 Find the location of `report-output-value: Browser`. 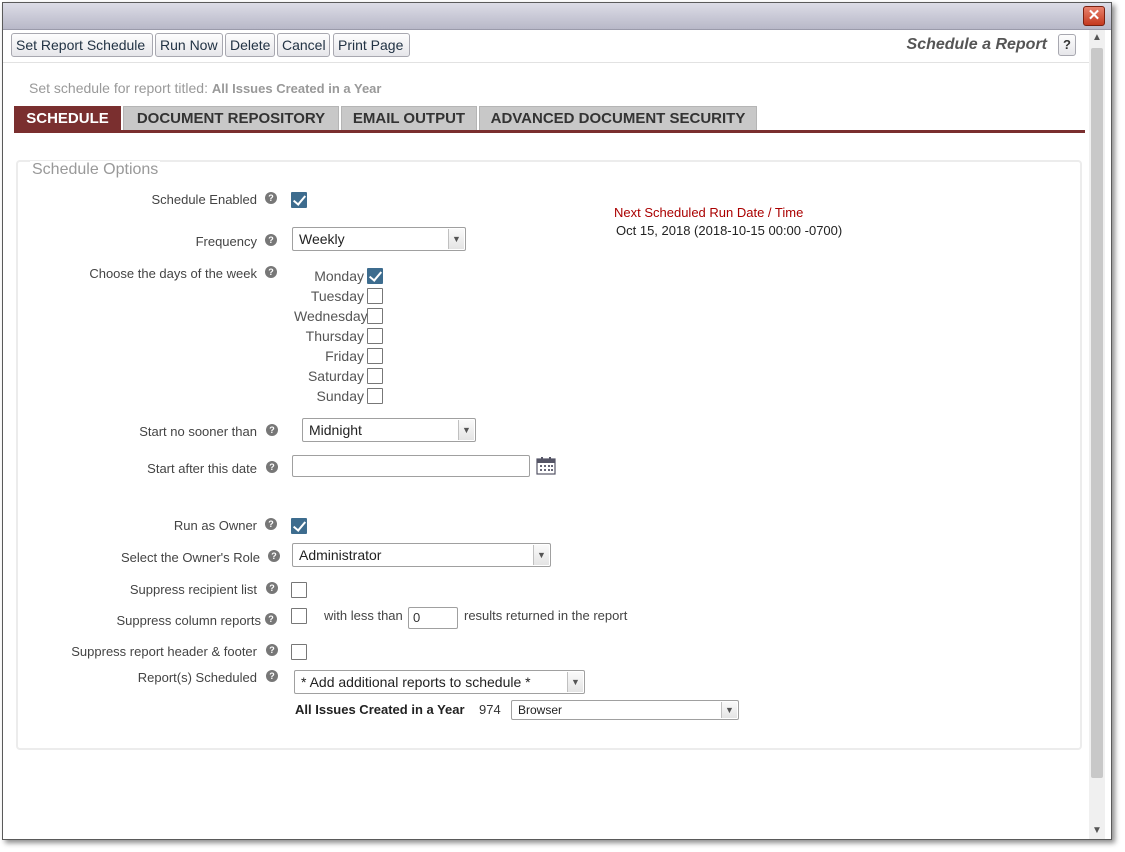

report-output-value: Browser is located at coordinates (540, 710).